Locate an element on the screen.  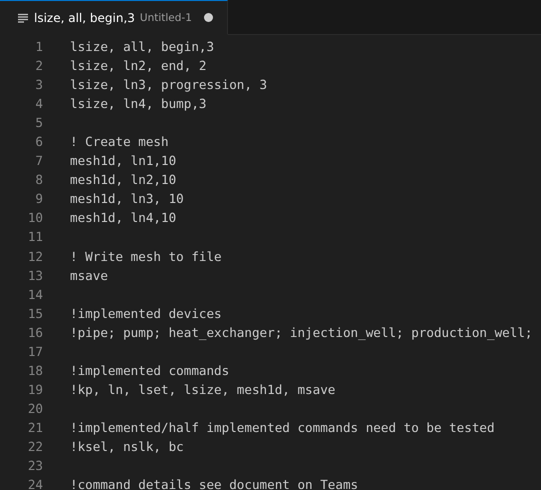
code-line: !implemented/half implemented commands need to be tested is located at coordinates (282, 427).